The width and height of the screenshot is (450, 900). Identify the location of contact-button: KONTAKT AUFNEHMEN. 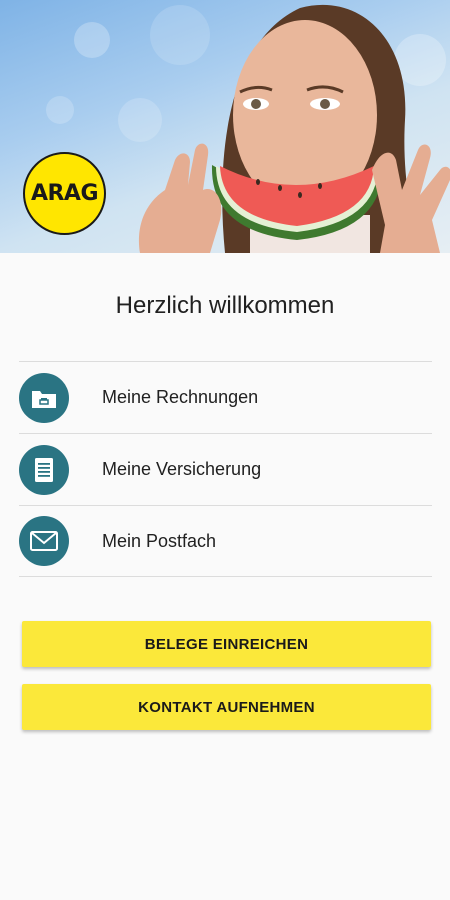
(226, 707).